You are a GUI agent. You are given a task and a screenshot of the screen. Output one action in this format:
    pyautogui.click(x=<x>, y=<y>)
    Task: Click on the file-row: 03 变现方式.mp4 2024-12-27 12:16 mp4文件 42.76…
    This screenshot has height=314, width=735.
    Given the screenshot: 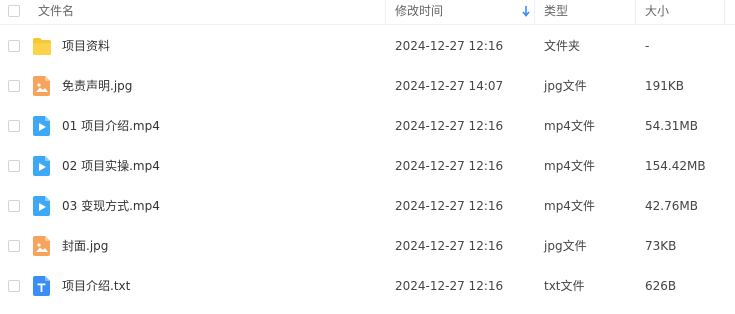 What is the action you would take?
    pyautogui.click(x=367, y=206)
    